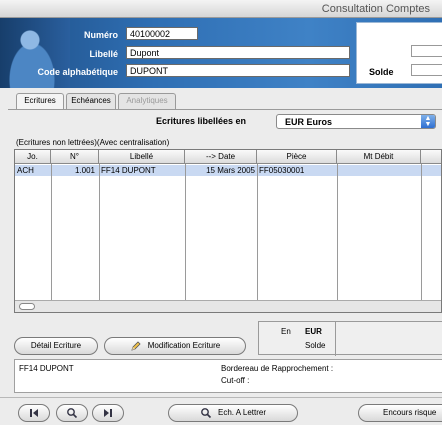 The width and height of the screenshot is (442, 425). Describe the element at coordinates (428, 121) in the screenshot. I see `select-arrows-icon: ▲ ▼` at that location.